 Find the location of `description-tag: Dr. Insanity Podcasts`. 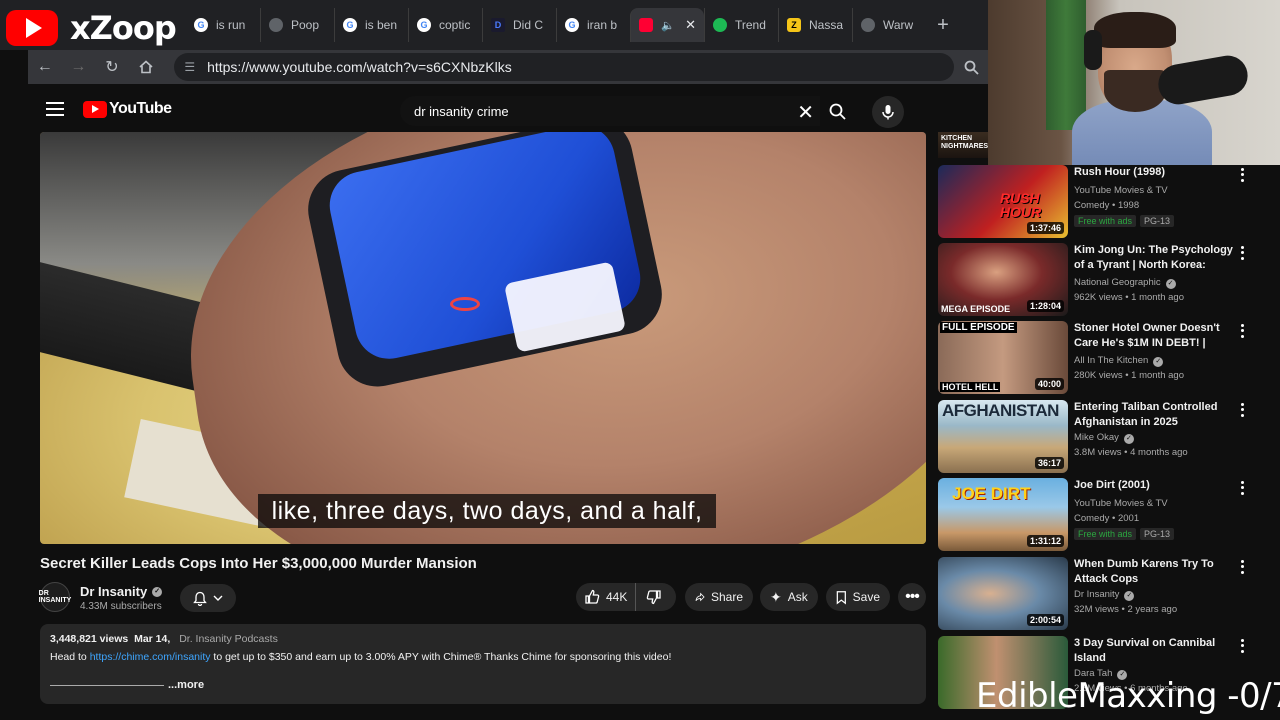

description-tag: Dr. Insanity Podcasts is located at coordinates (228, 639).